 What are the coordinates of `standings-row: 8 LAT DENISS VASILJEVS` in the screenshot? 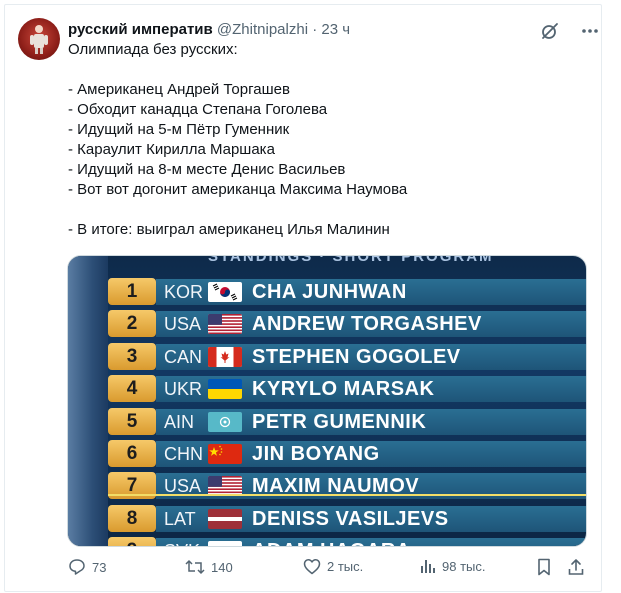 It's located at (347, 518).